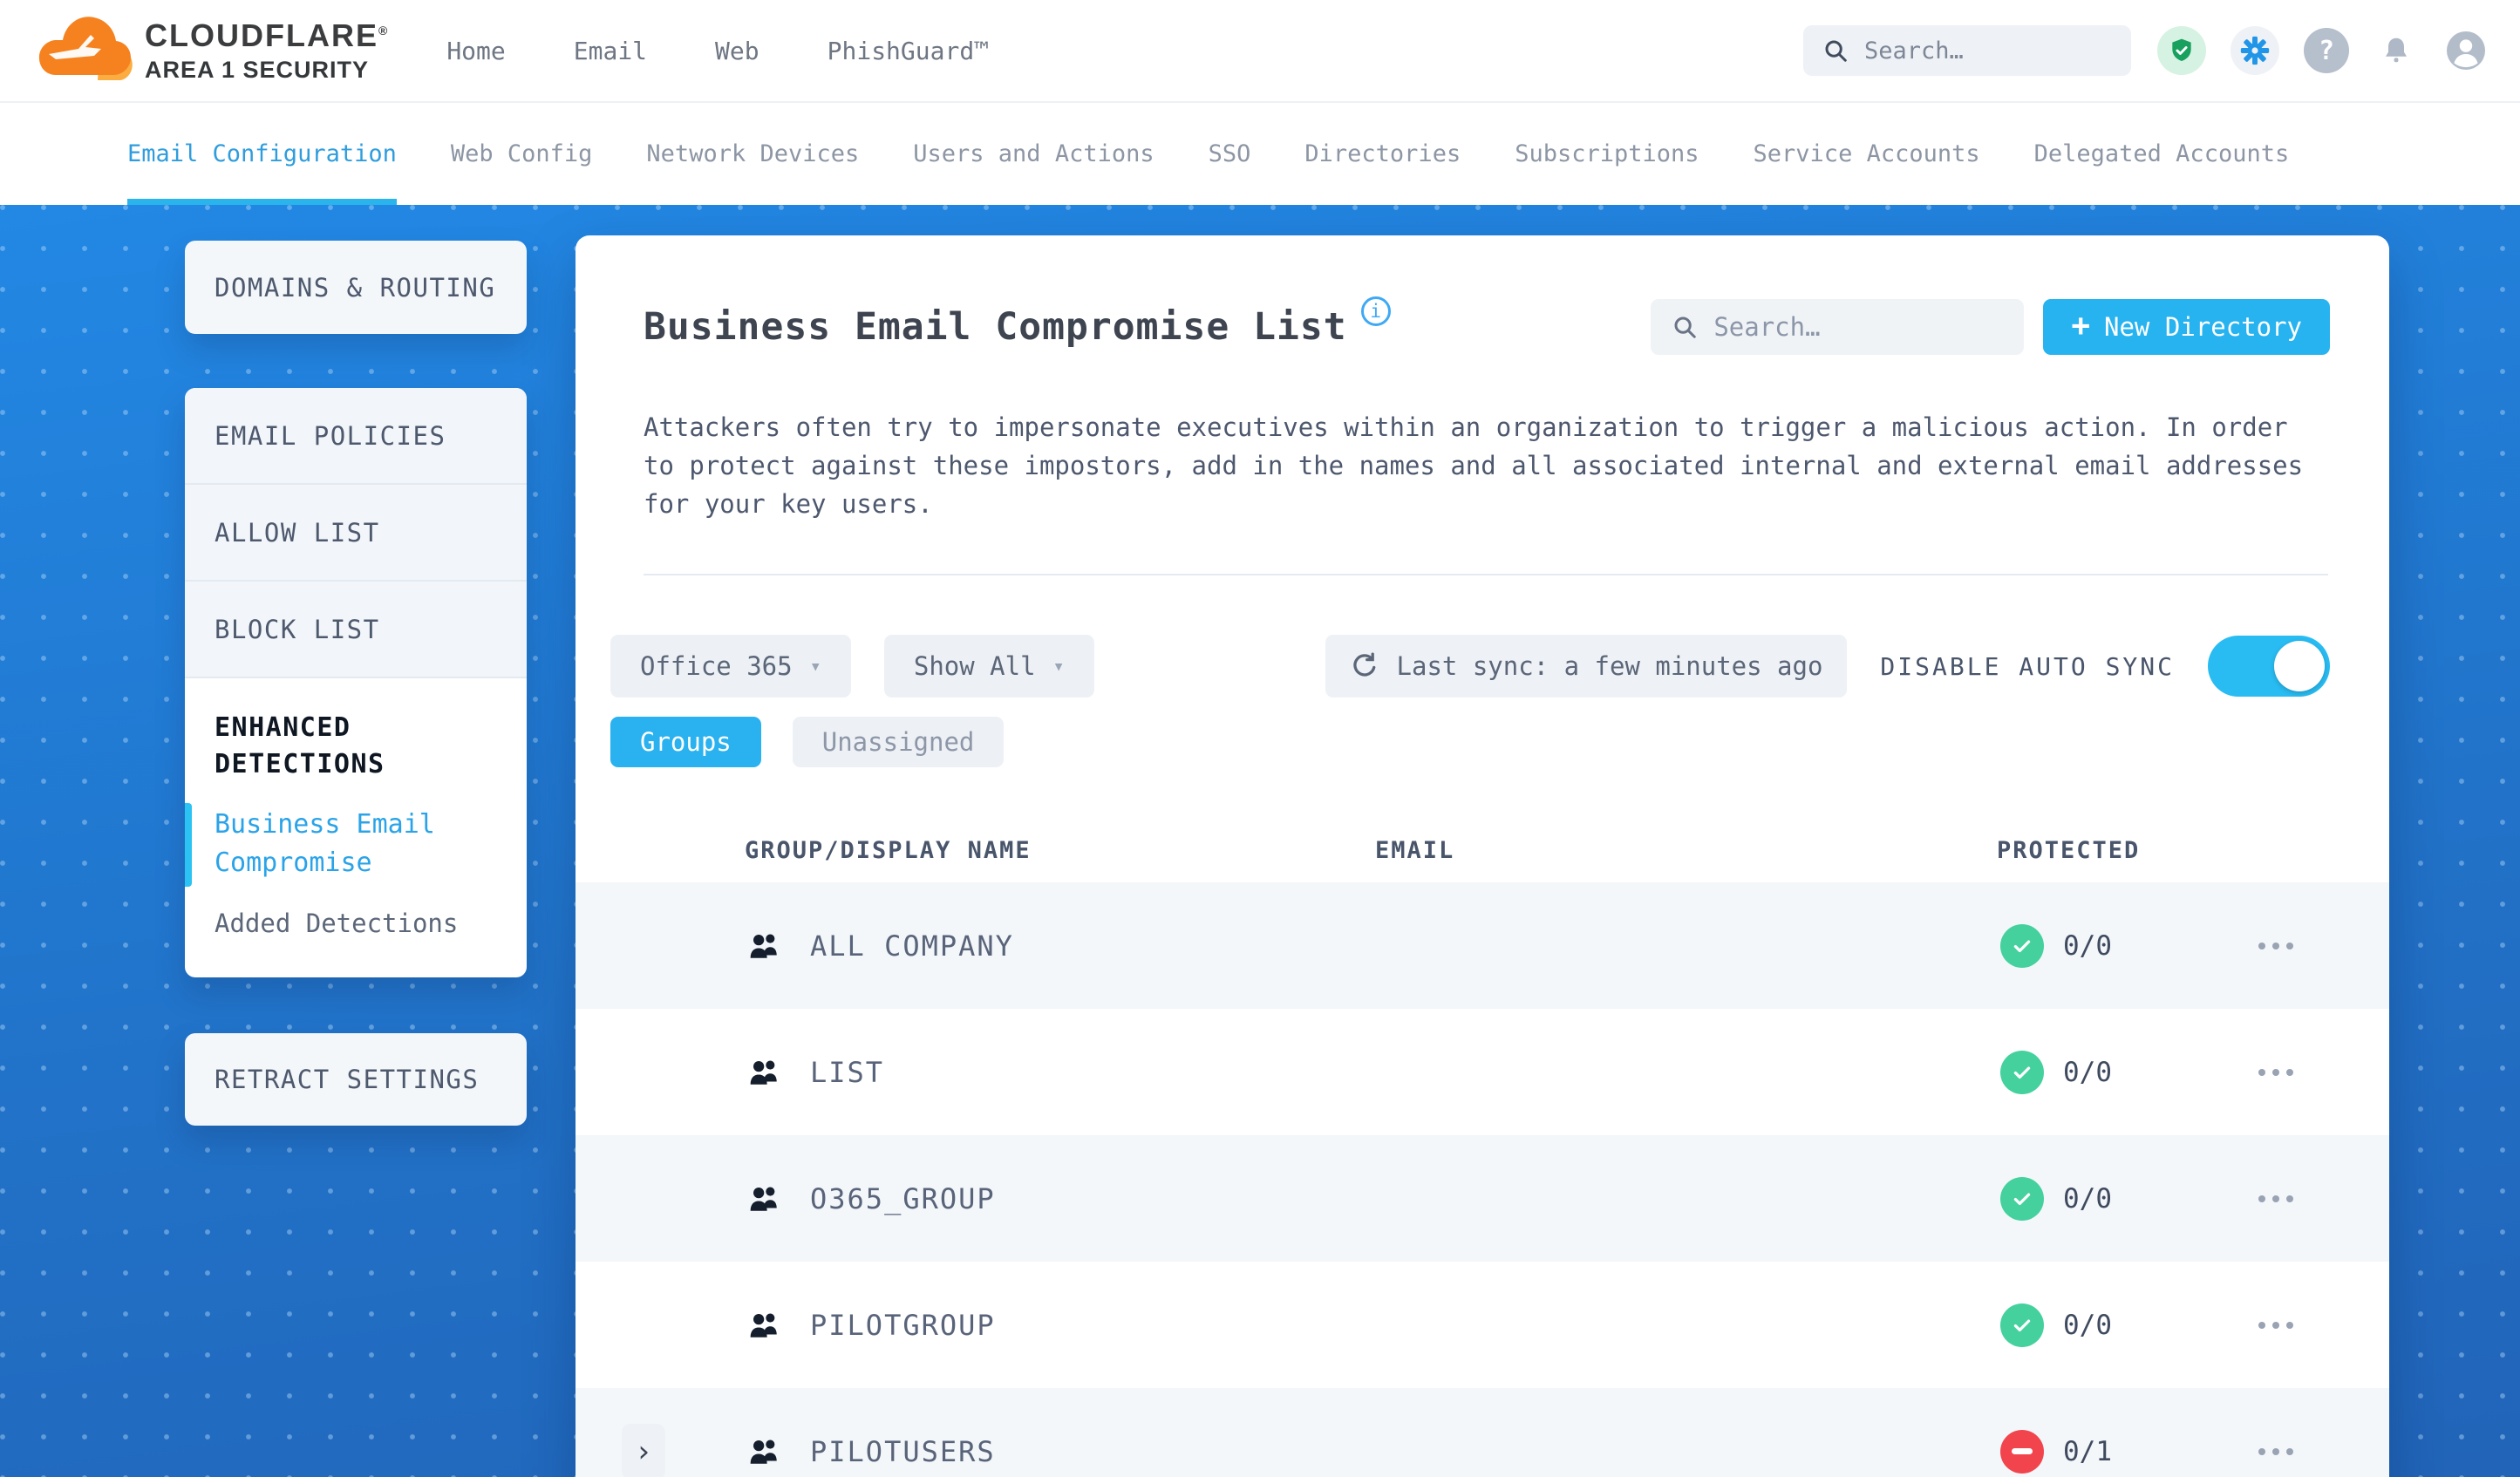  What do you see at coordinates (2162, 154) in the screenshot?
I see `tab-delegated-accounts: Delegated Accounts` at bounding box center [2162, 154].